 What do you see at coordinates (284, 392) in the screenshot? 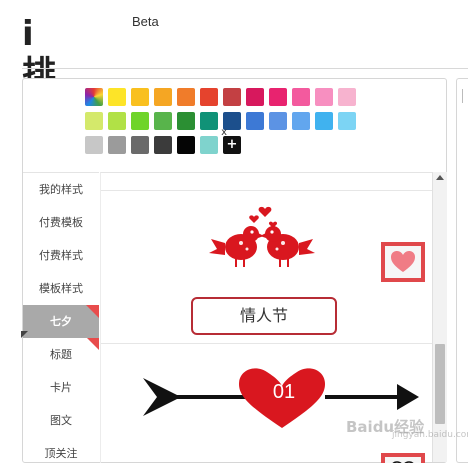
I see `template-number: 01` at bounding box center [284, 392].